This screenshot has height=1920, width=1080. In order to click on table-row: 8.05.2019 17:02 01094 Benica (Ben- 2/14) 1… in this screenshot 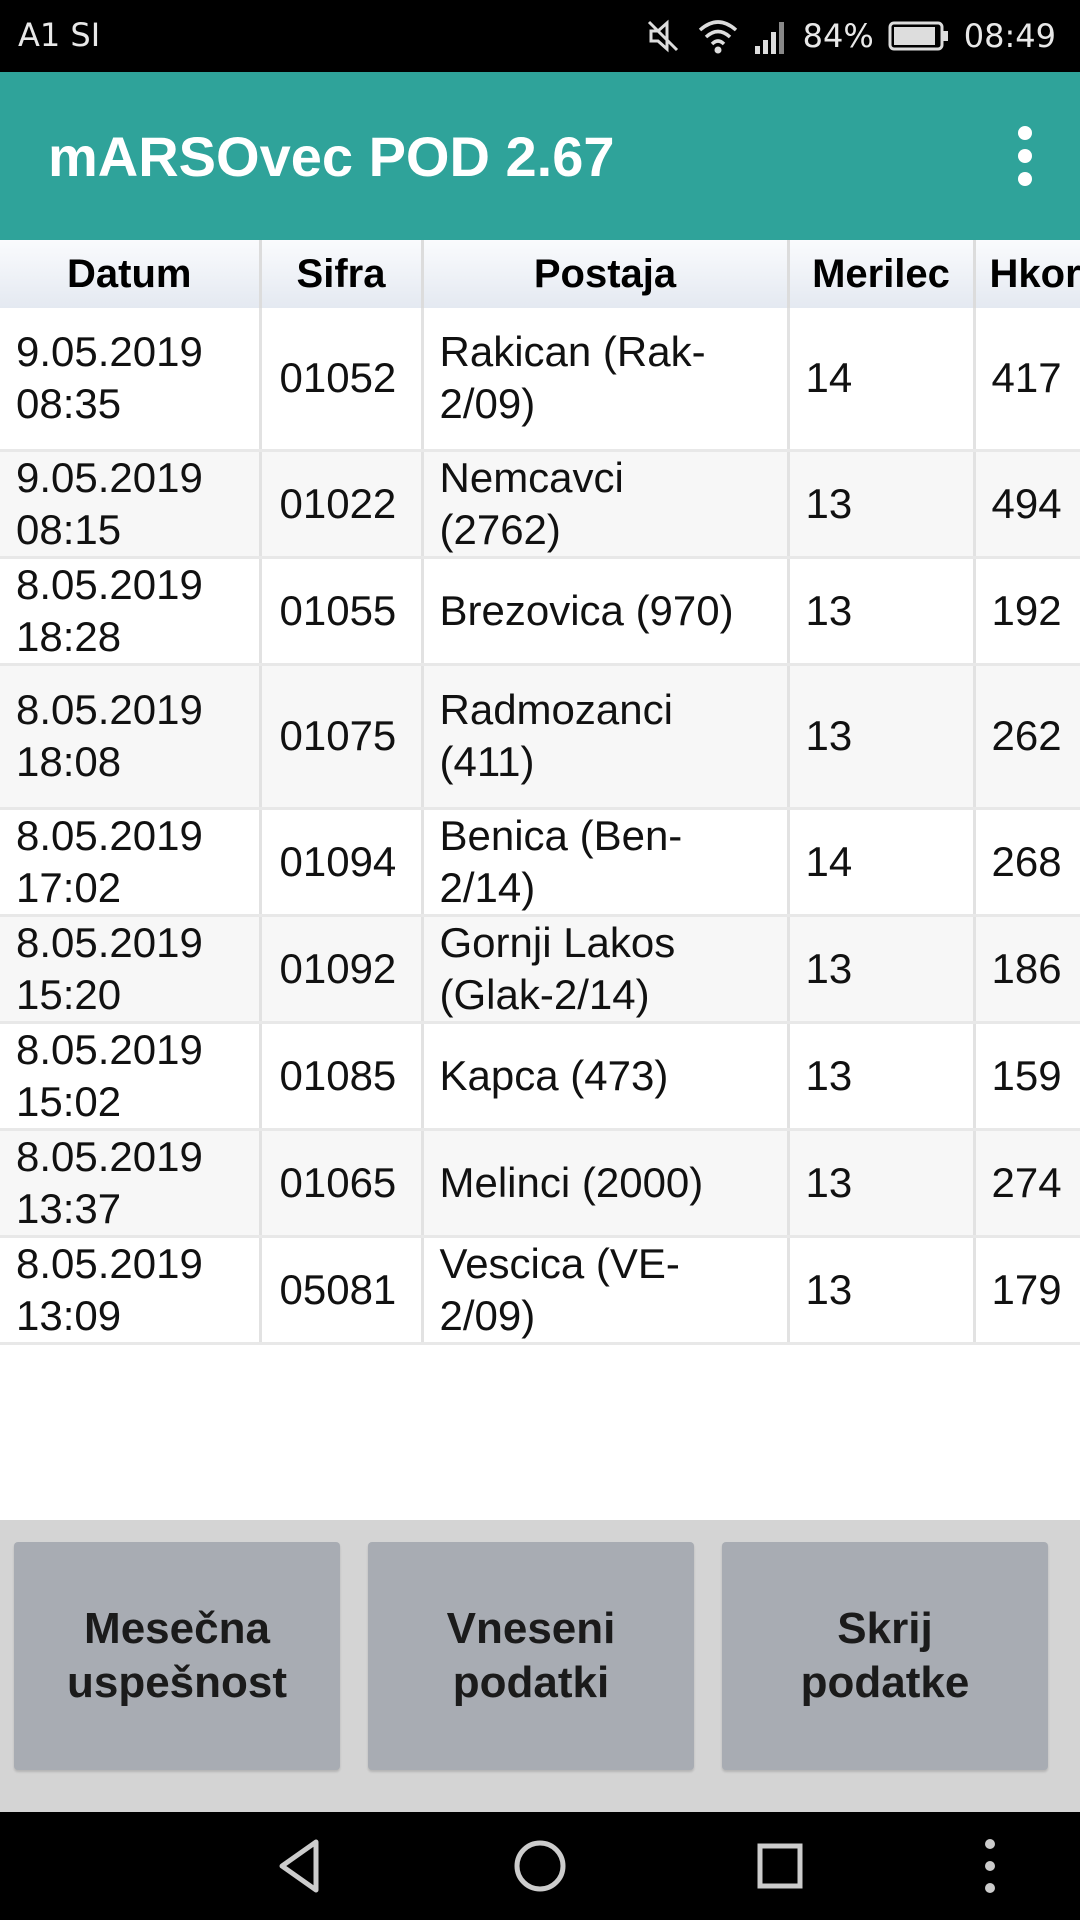, I will do `click(540, 862)`.